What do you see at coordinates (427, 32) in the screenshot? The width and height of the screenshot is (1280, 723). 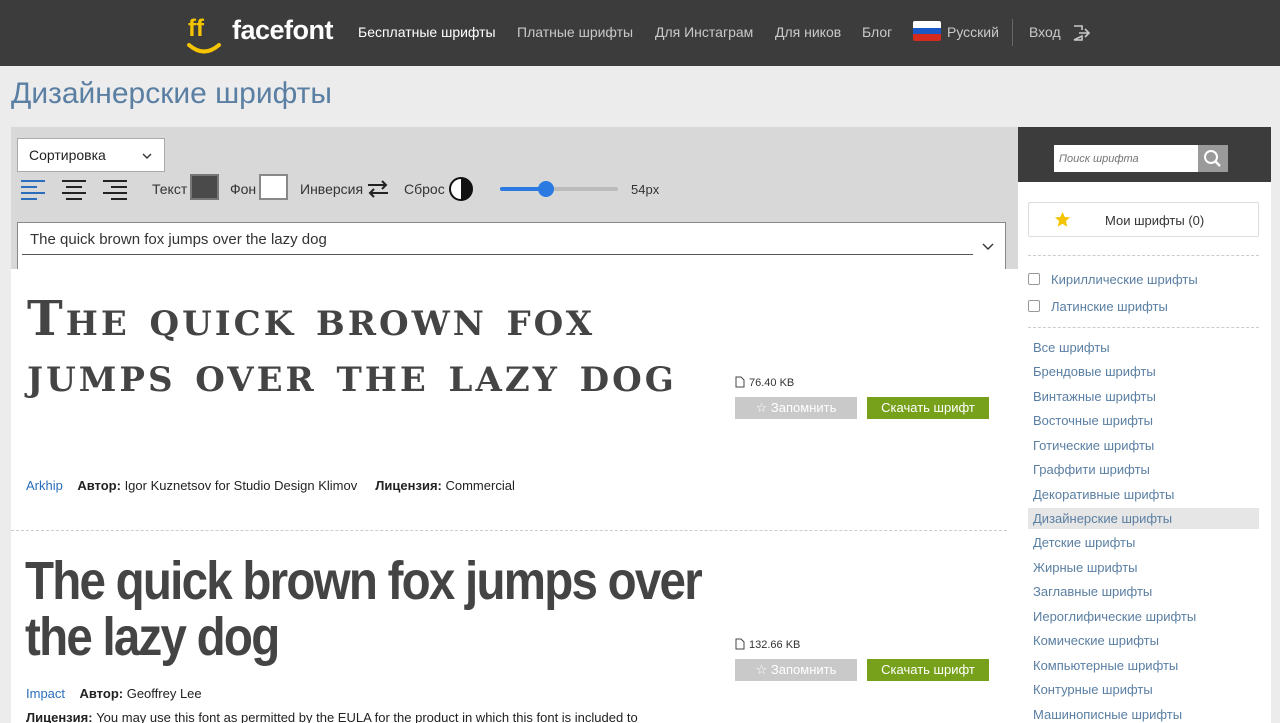 I see `nav-free-fonts: Бесплатные шрифты` at bounding box center [427, 32].